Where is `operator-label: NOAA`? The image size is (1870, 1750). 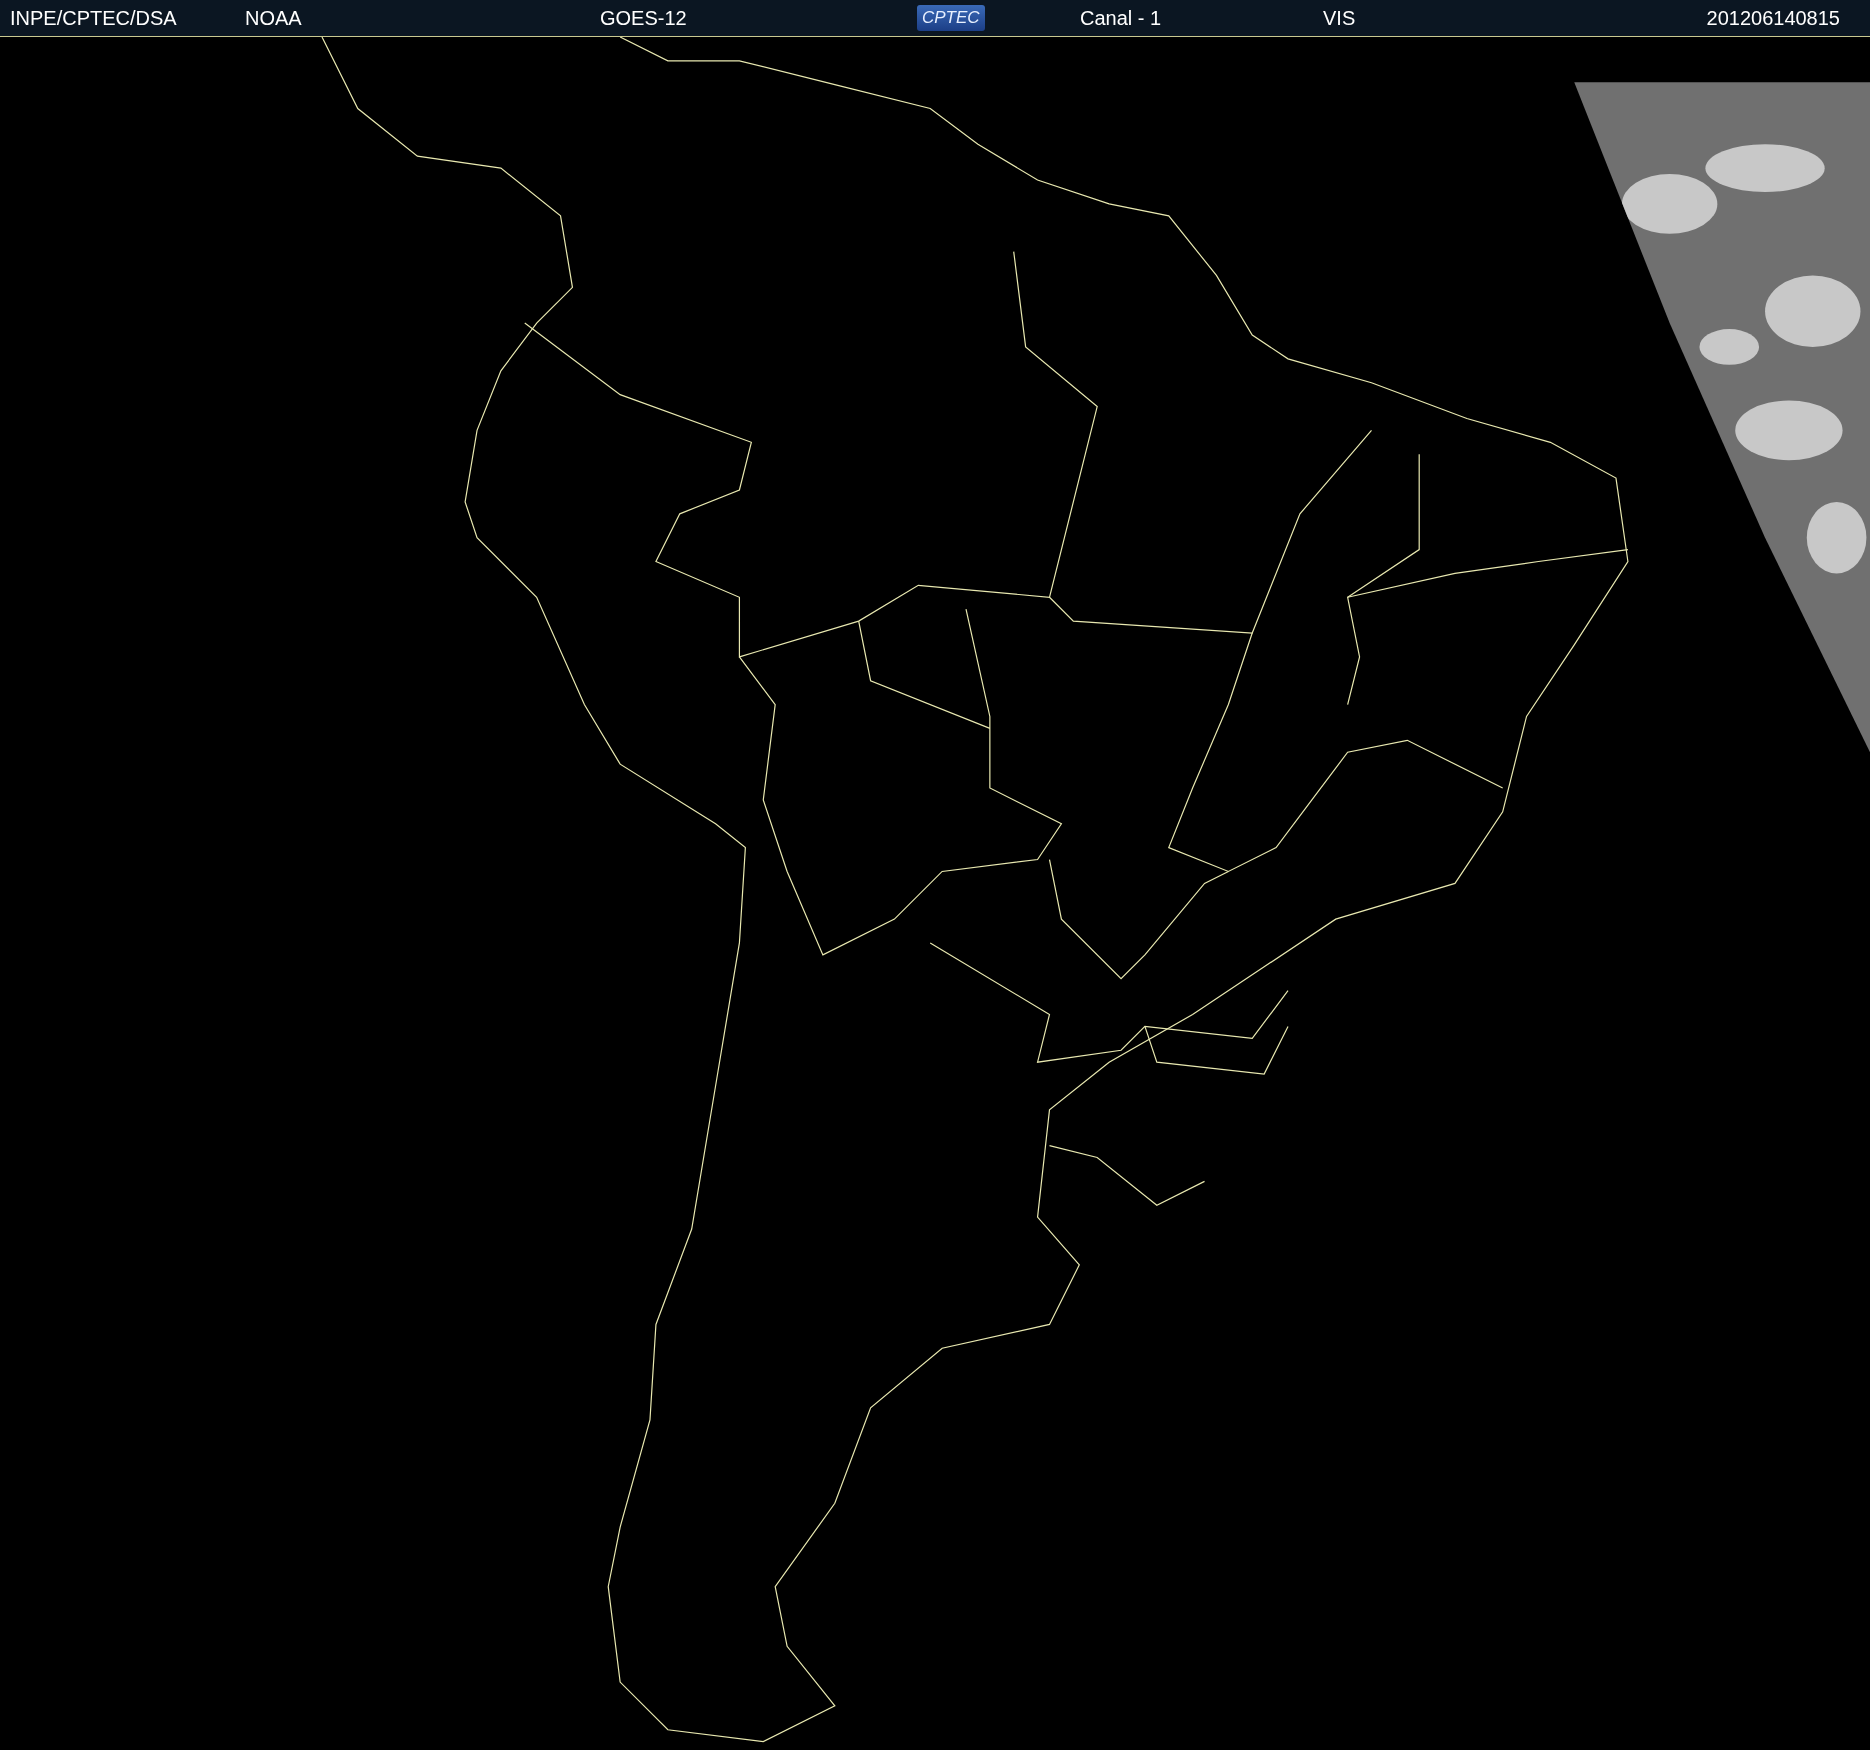 operator-label: NOAA is located at coordinates (274, 18).